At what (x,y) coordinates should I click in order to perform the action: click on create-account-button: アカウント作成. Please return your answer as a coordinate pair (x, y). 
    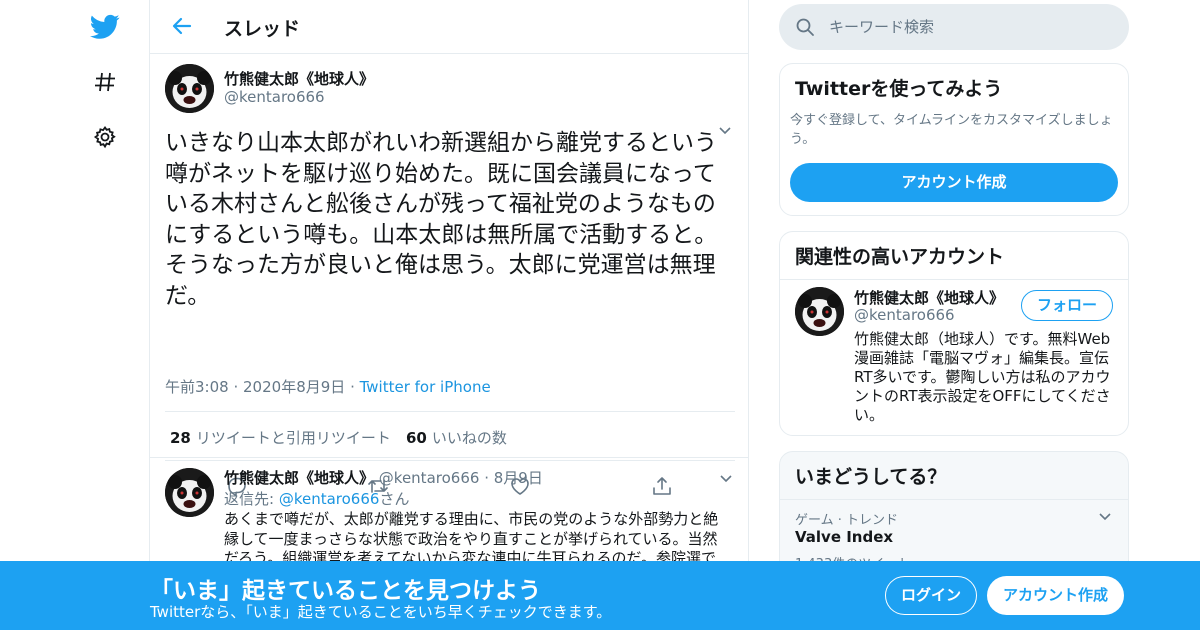
    Looking at the image, I should click on (954, 182).